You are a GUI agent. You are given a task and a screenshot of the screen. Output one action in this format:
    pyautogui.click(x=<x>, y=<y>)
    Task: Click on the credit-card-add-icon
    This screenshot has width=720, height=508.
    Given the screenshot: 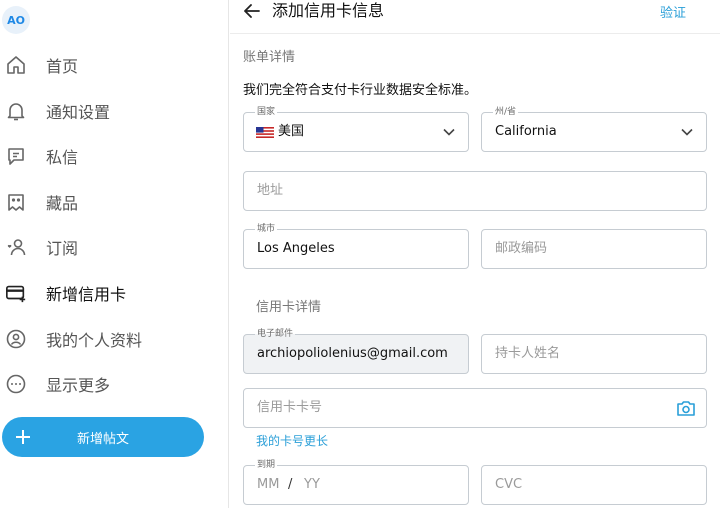 What is the action you would take?
    pyautogui.click(x=16, y=293)
    